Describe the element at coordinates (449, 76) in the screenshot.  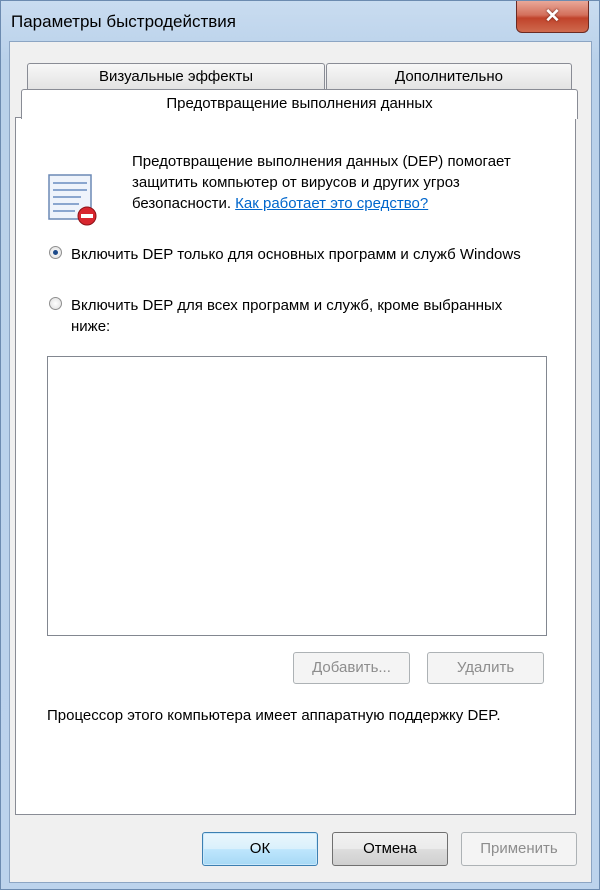
I see `tab-advanced: Дополнительно` at that location.